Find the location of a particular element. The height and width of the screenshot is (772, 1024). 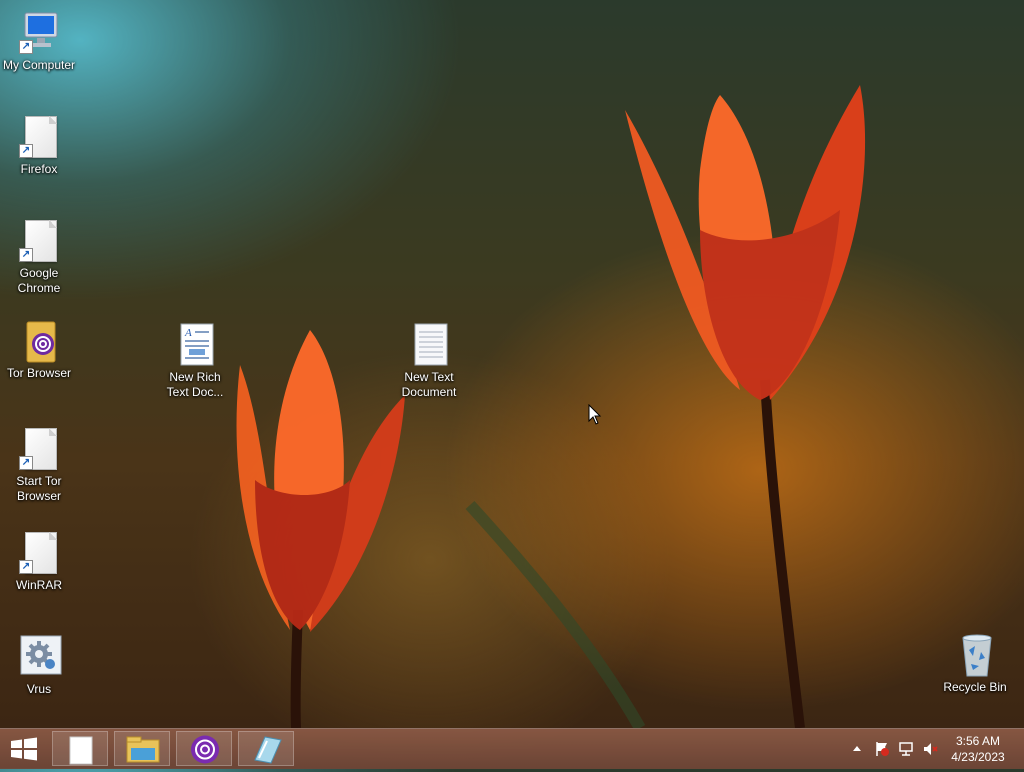

desktop-icon-vrus: Vrus is located at coordinates (39, 665).